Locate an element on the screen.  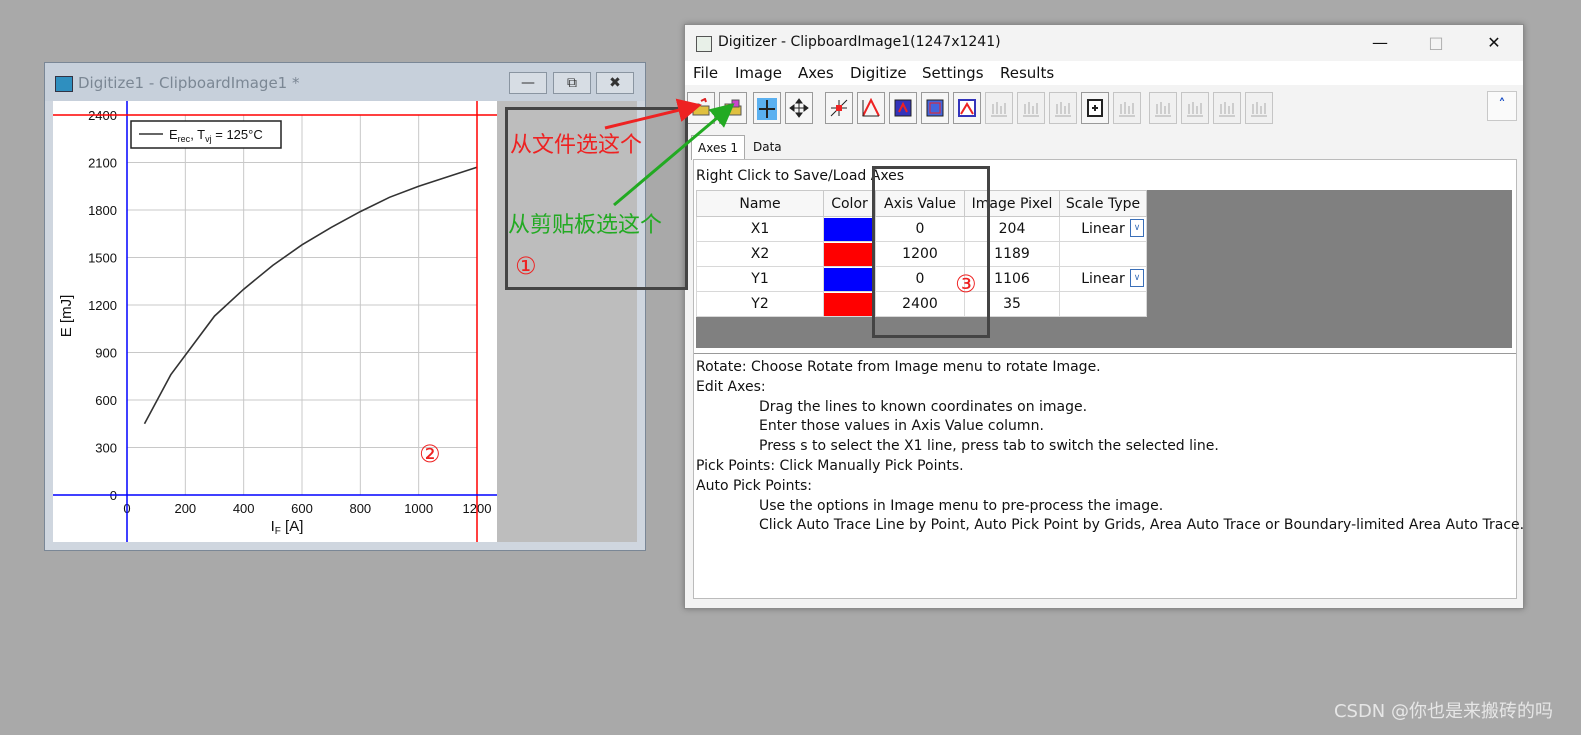
axis-name-cell: X1 is located at coordinates (760, 229).